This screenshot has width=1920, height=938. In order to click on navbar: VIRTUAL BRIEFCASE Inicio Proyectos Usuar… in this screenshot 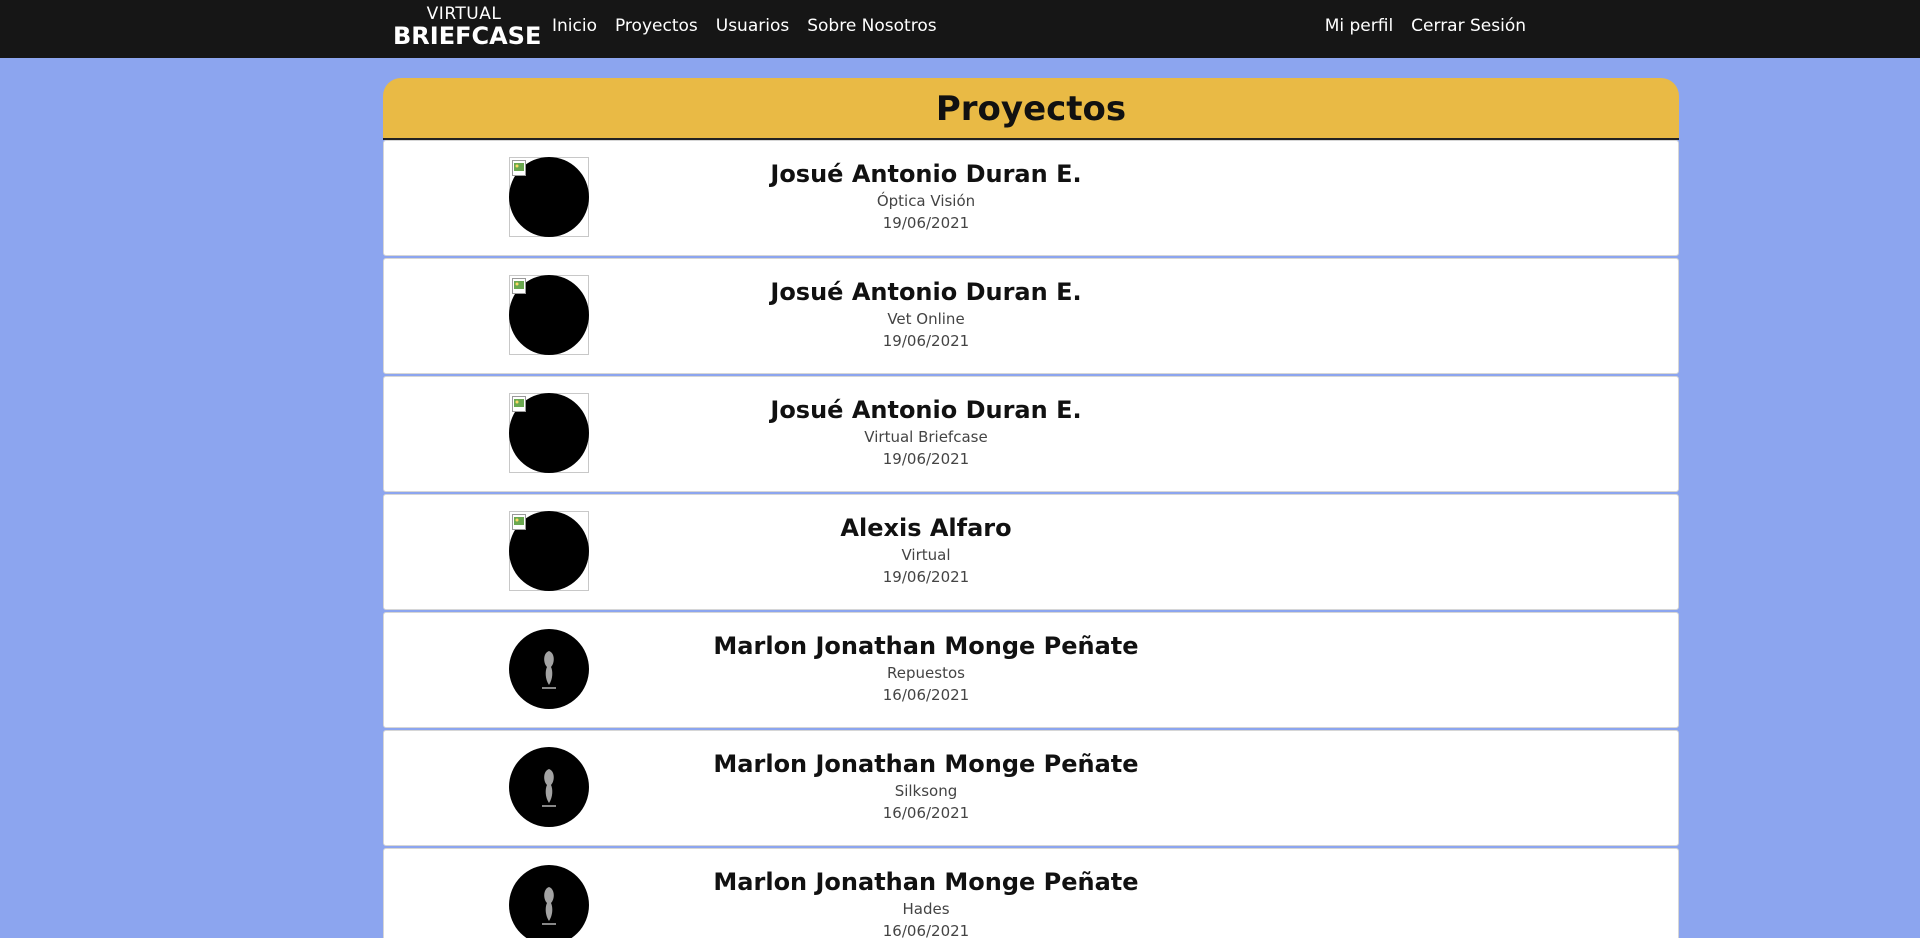, I will do `click(960, 29)`.